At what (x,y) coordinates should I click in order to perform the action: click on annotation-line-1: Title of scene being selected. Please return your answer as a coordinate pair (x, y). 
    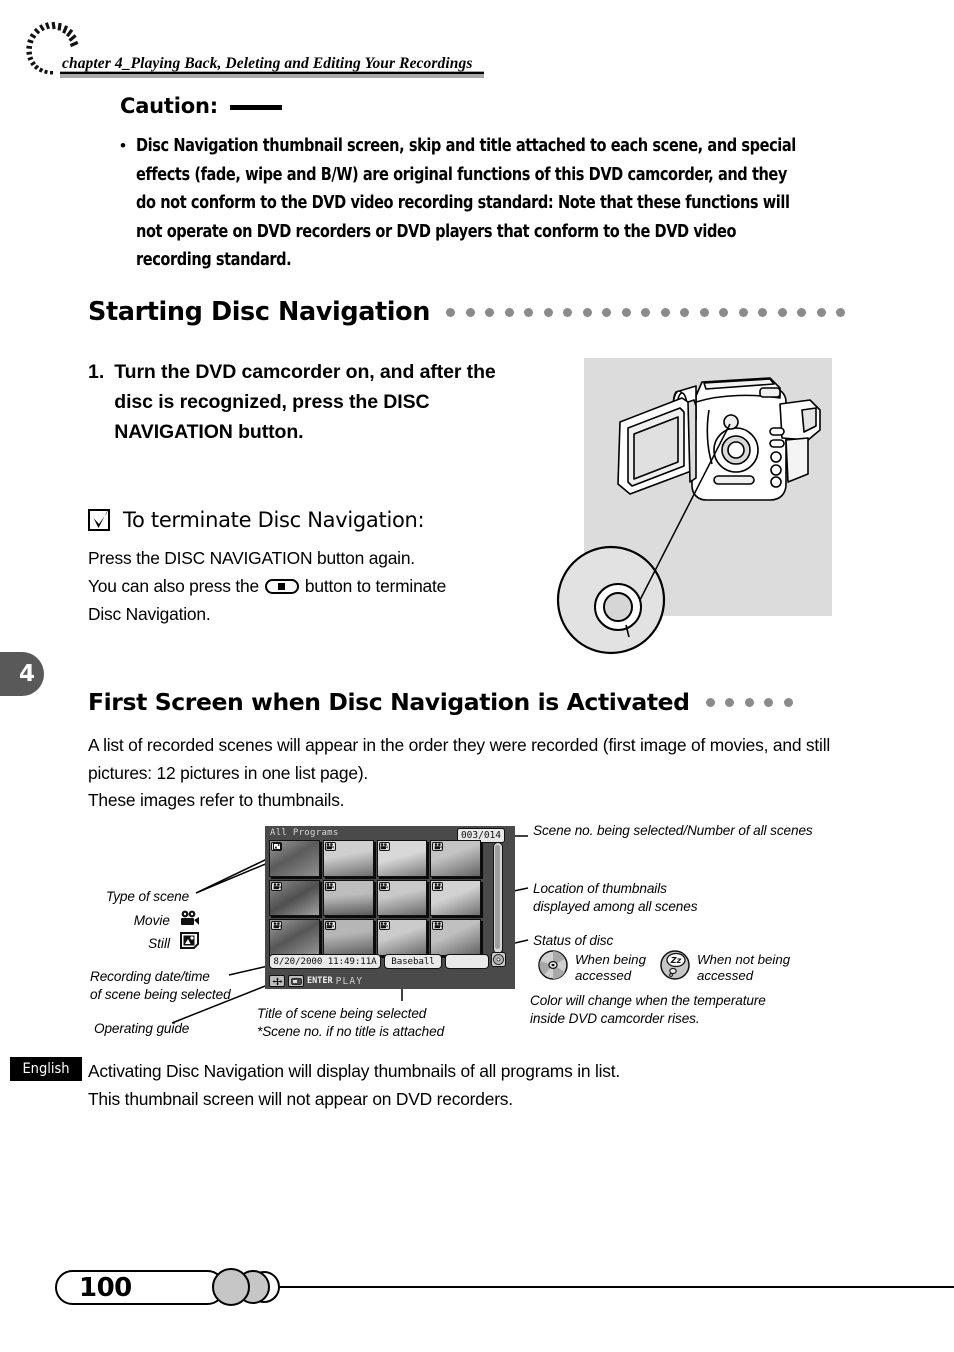
    Looking at the image, I should click on (342, 1013).